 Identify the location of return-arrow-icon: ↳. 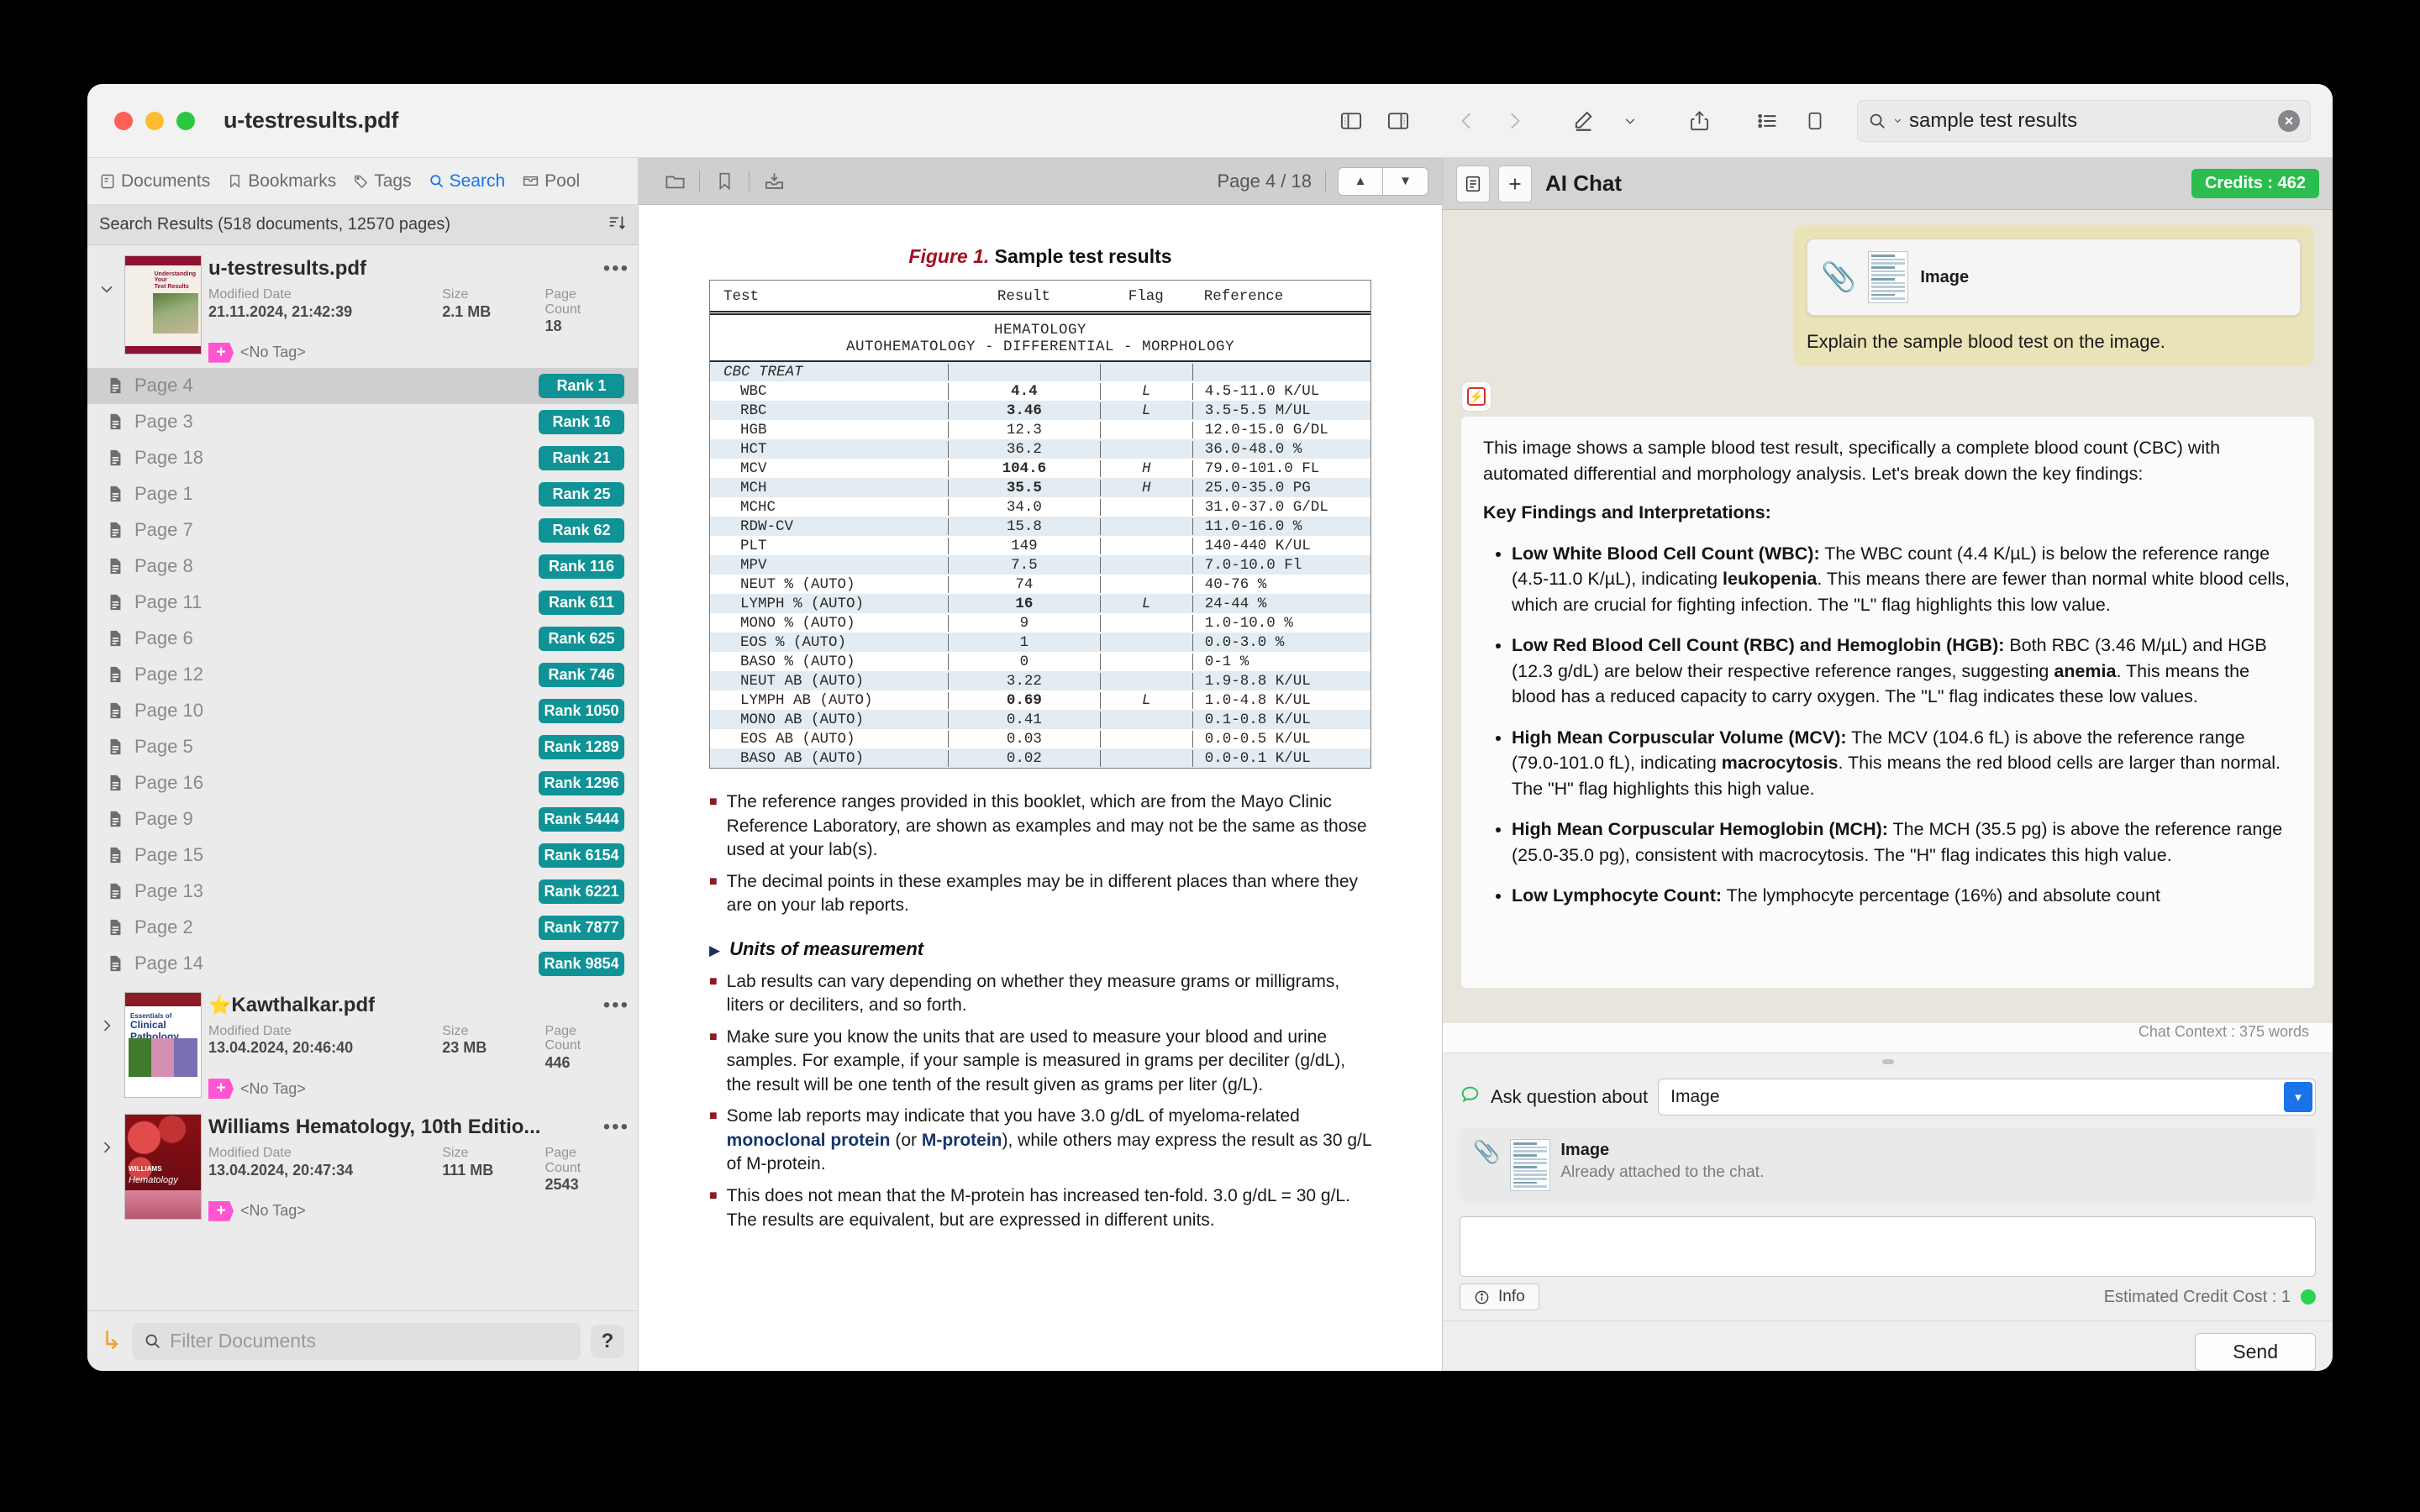
(112, 1341).